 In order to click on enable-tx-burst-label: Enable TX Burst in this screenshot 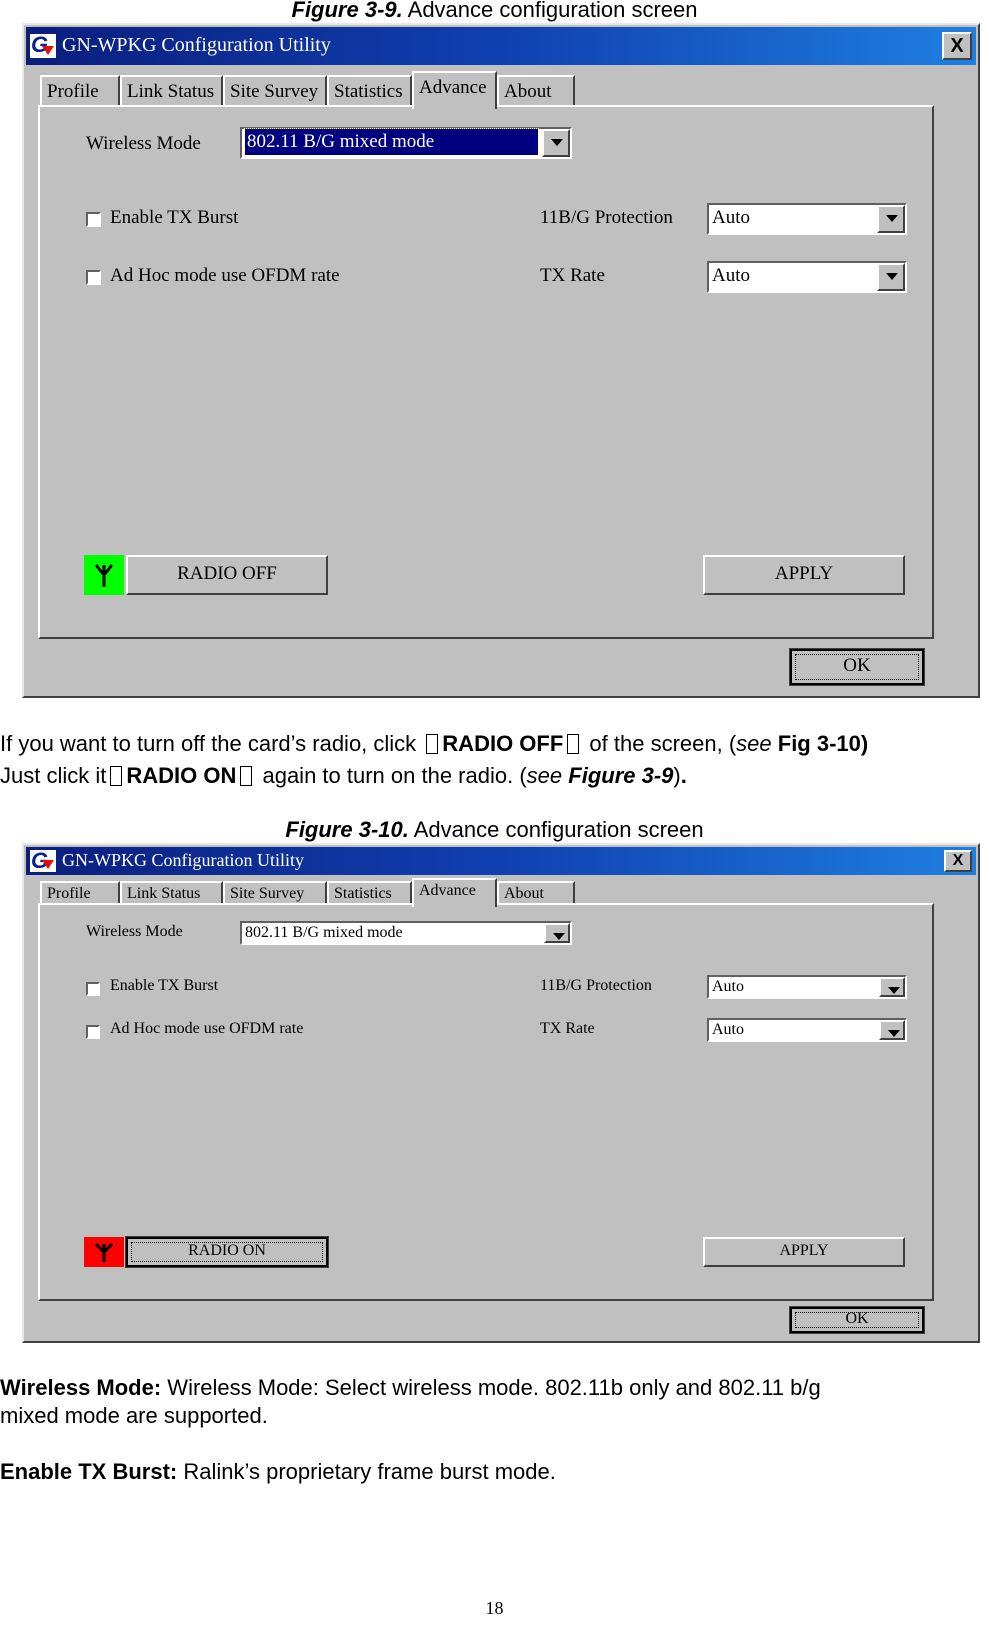, I will do `click(174, 217)`.